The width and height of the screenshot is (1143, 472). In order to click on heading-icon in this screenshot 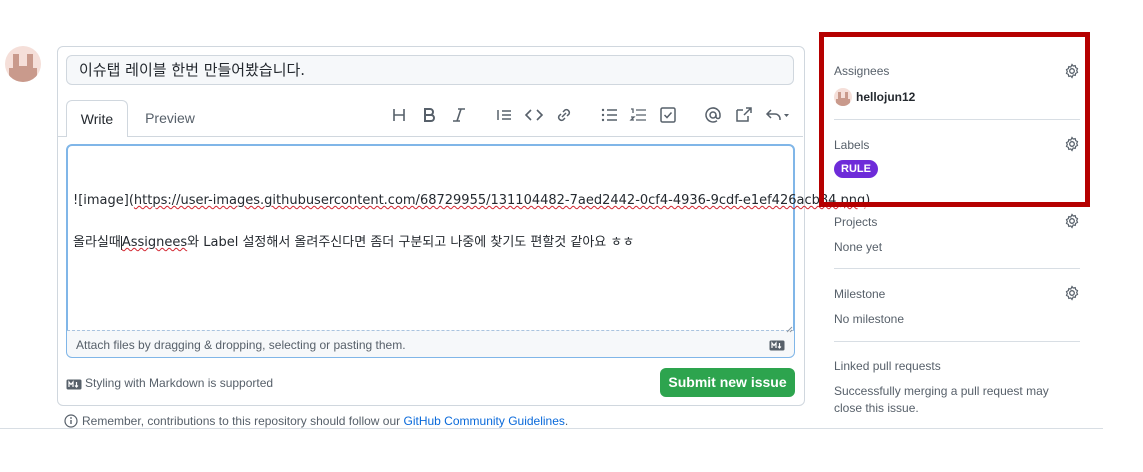, I will do `click(399, 115)`.